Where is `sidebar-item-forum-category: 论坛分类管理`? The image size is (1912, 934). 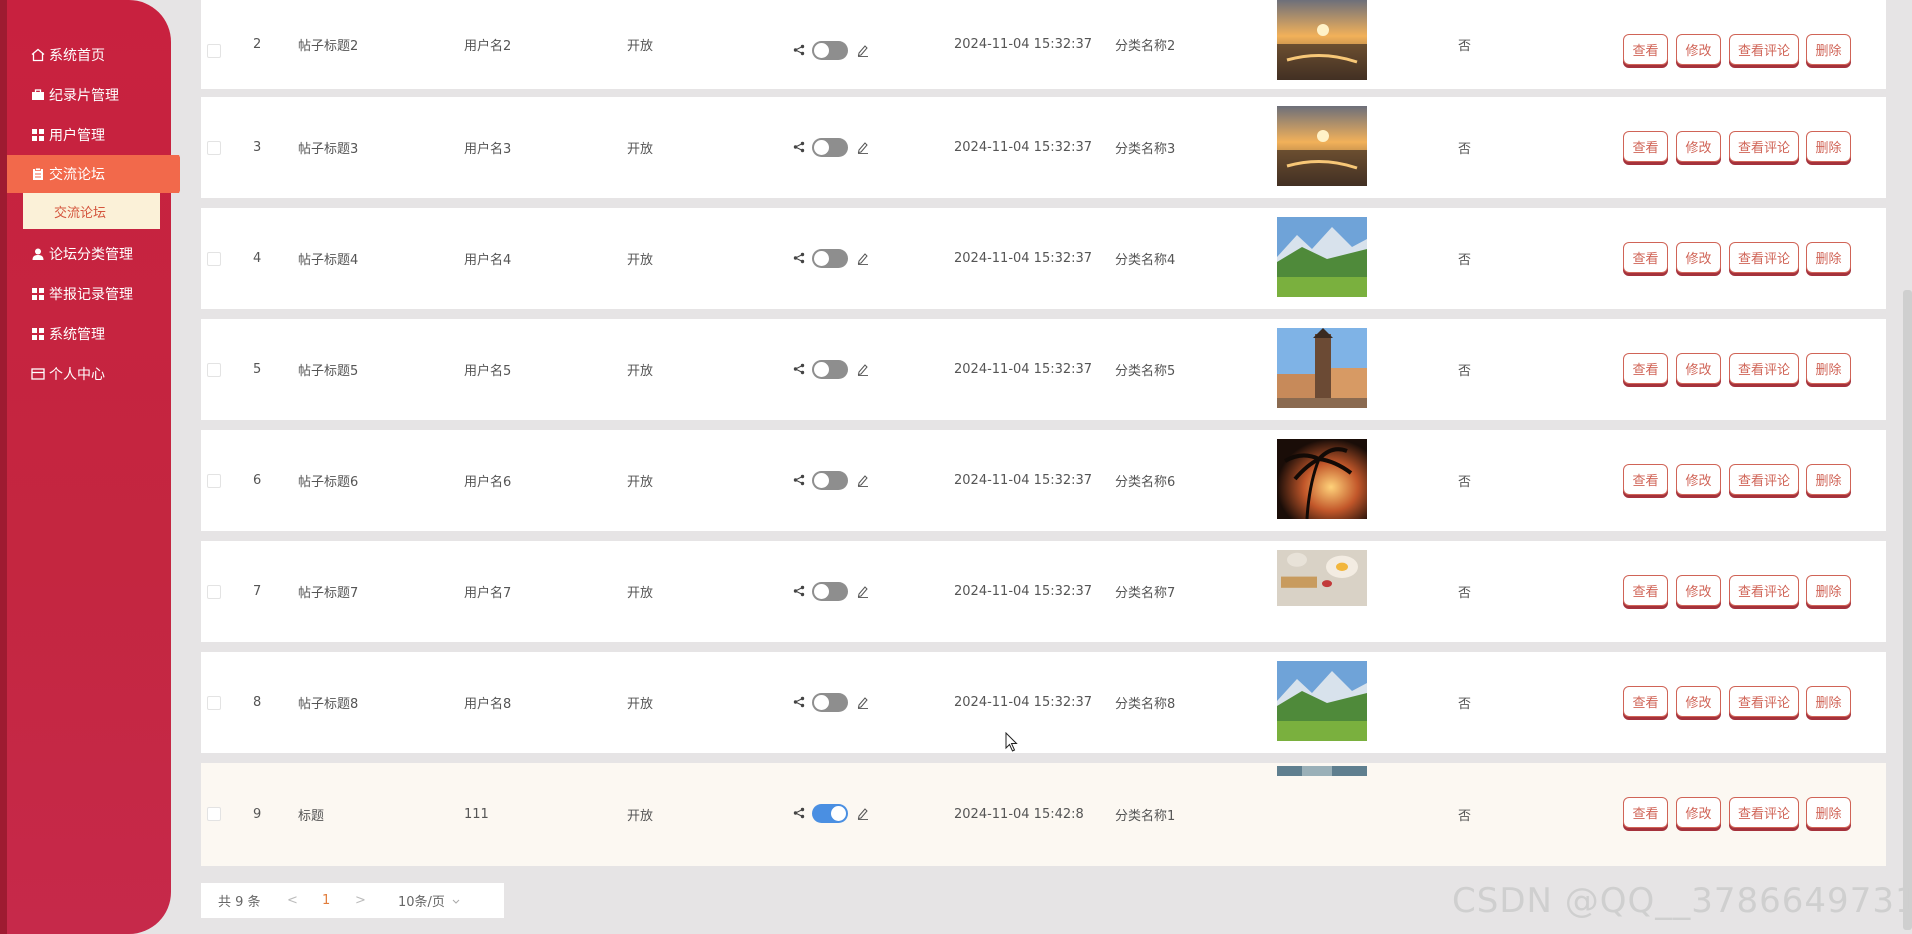 sidebar-item-forum-category: 论坛分类管理 is located at coordinates (81, 254).